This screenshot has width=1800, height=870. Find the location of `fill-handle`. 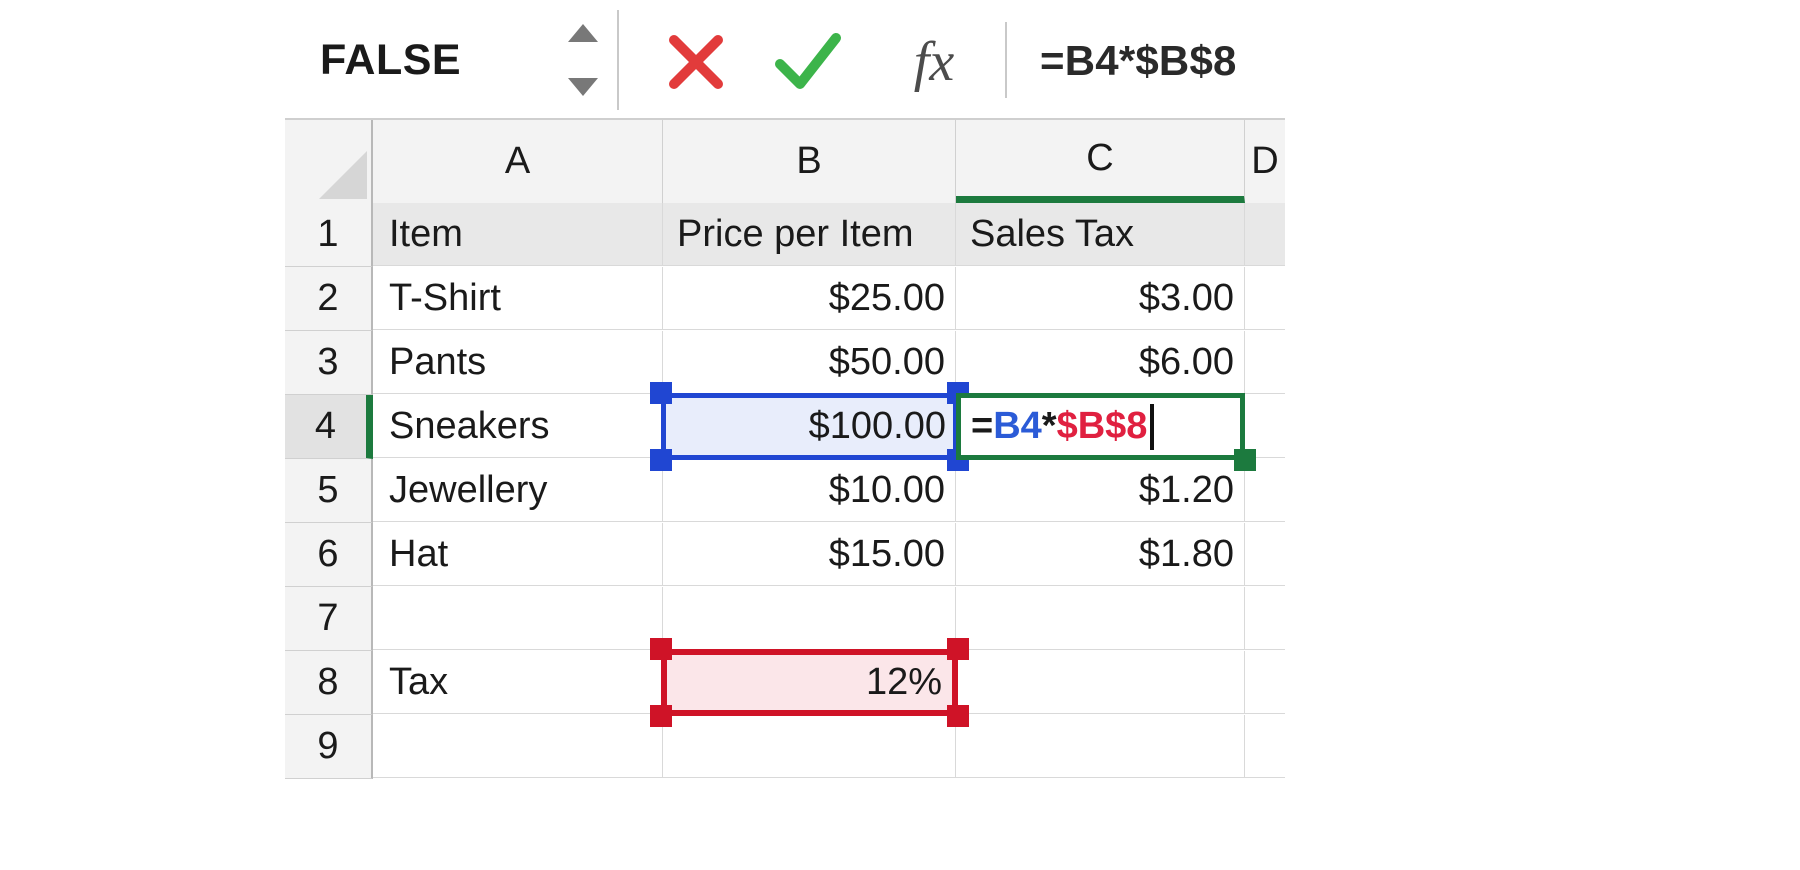

fill-handle is located at coordinates (1245, 460).